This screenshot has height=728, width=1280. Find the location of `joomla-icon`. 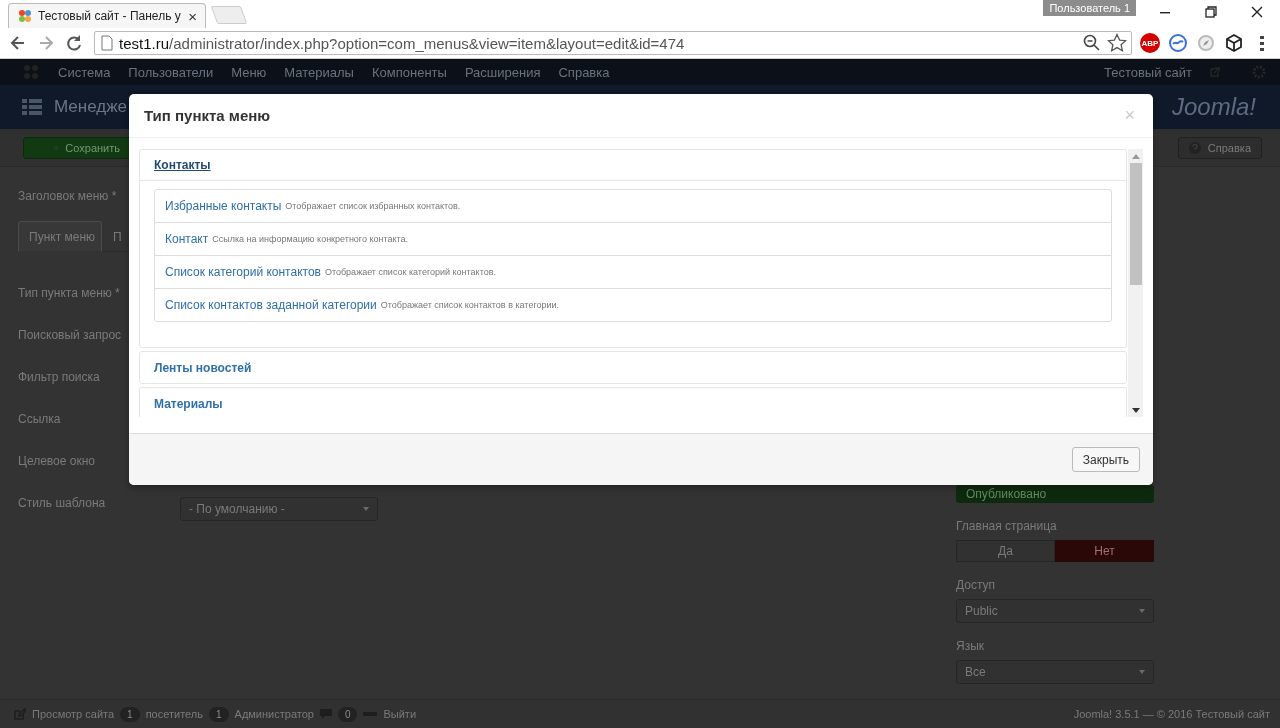

joomla-icon is located at coordinates (25, 16).